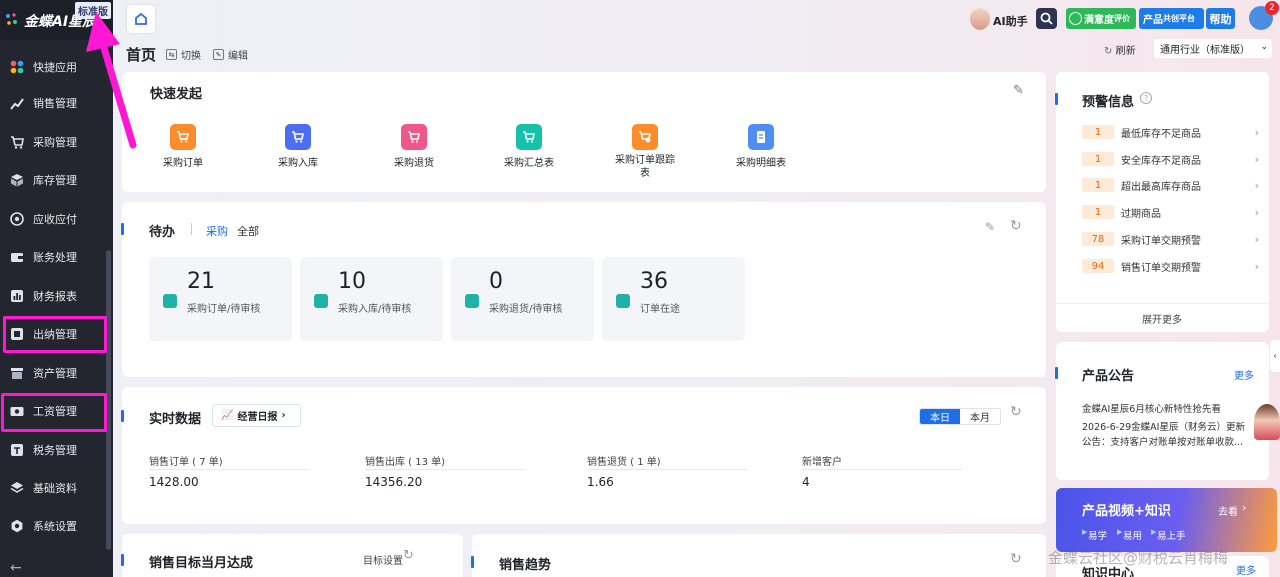 Image resolution: width=1280 pixels, height=577 pixels. Describe the element at coordinates (1161, 241) in the screenshot. I see `warning-label: 采购订单交期预警` at that location.